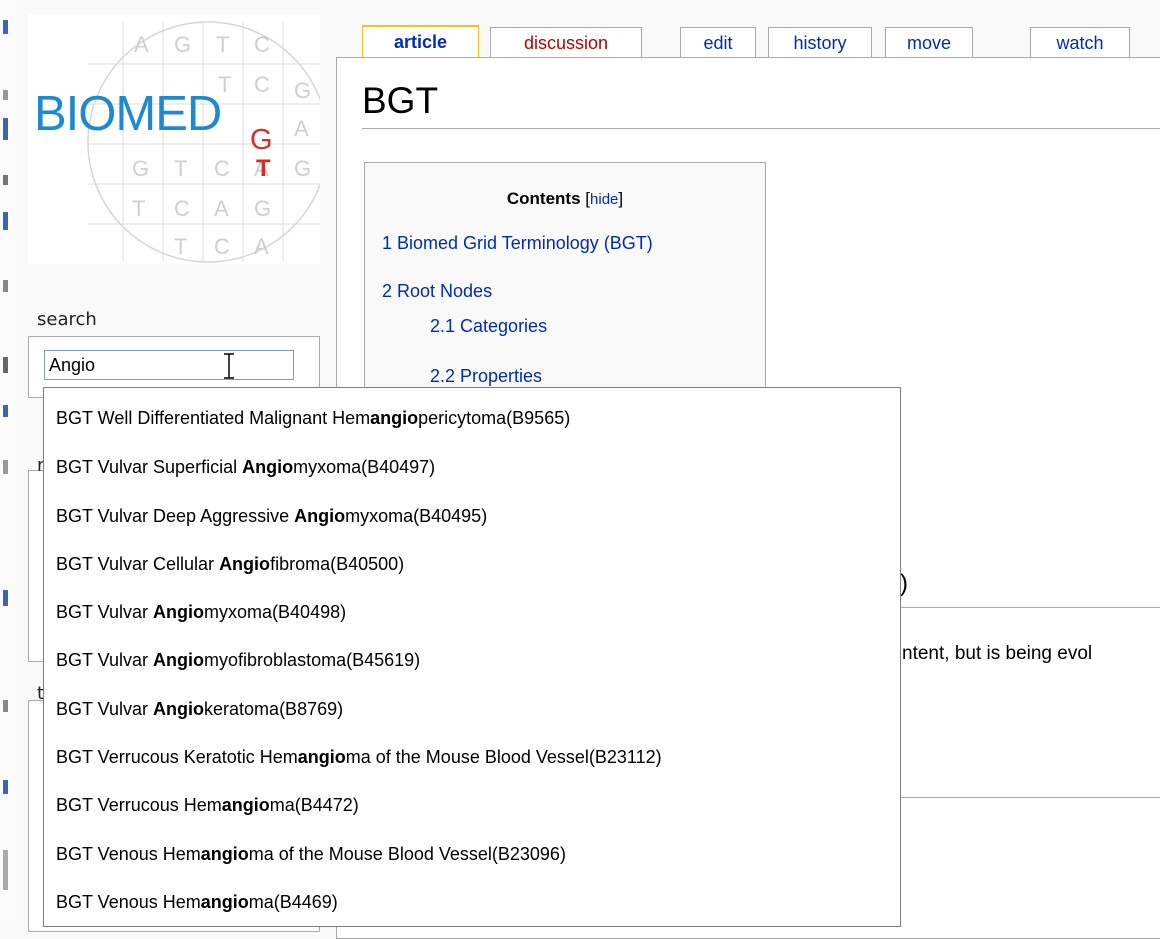 The image size is (1160, 939). I want to click on toc-header: Contents [hide], so click(565, 199).